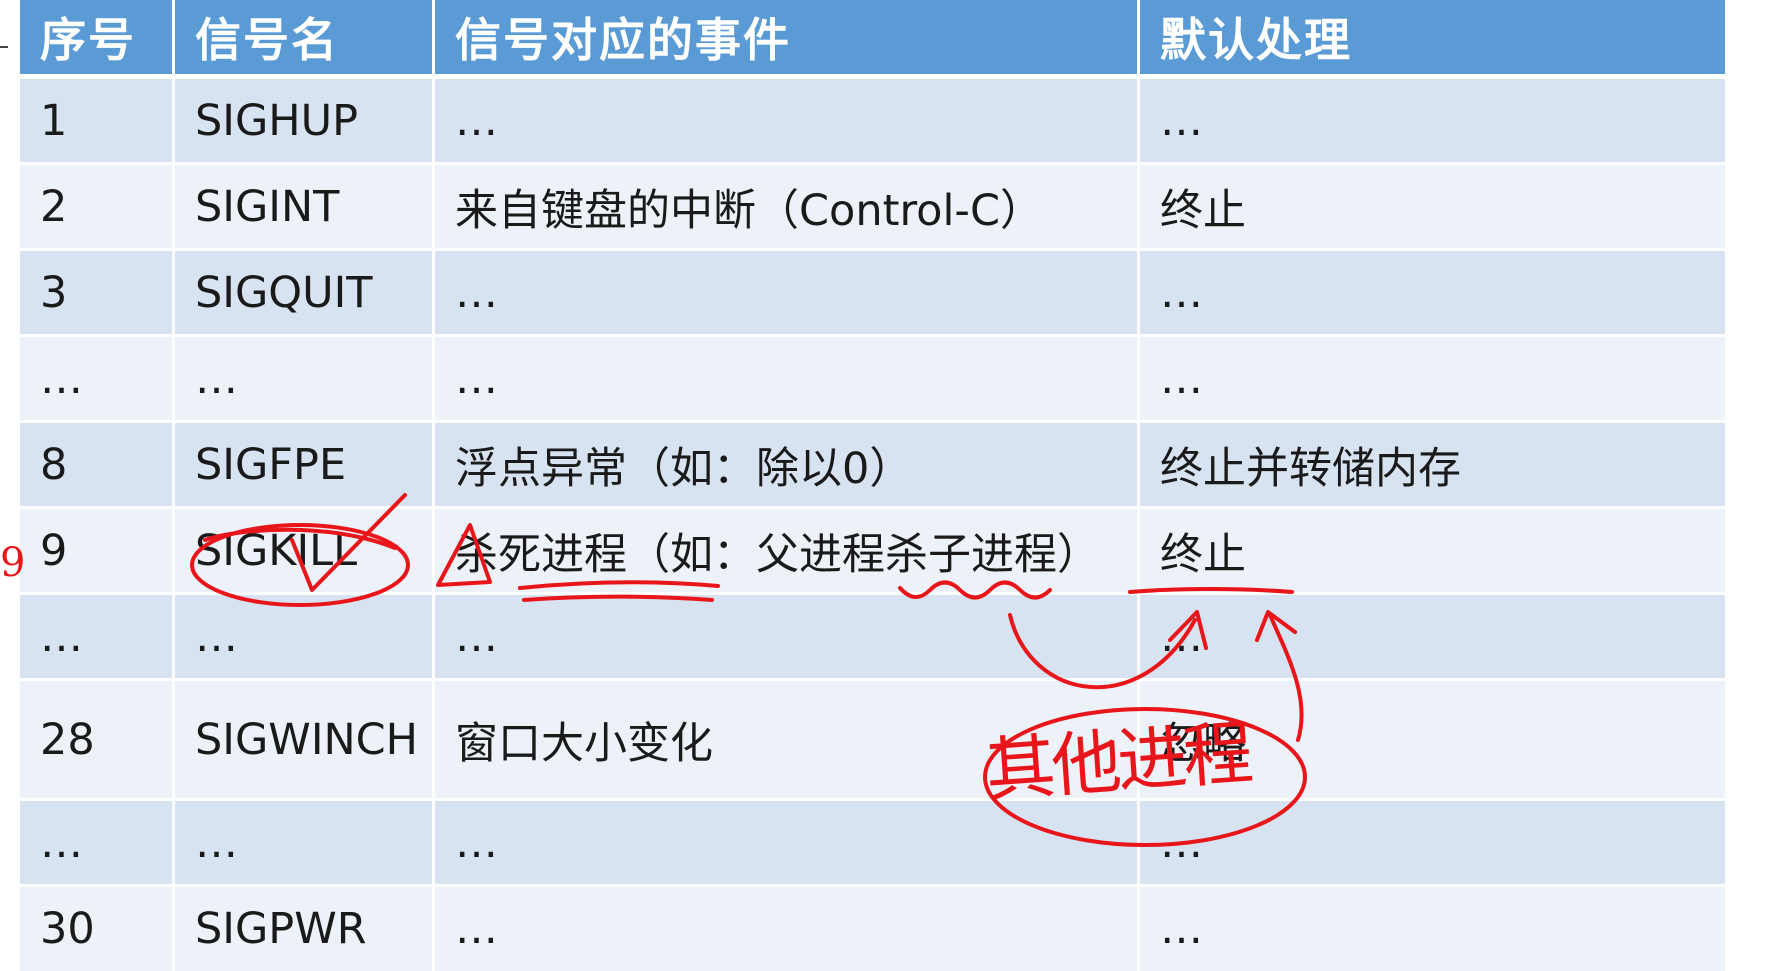  I want to click on cell-event: 杀死进程（如：父进程杀子进程）, so click(787, 552).